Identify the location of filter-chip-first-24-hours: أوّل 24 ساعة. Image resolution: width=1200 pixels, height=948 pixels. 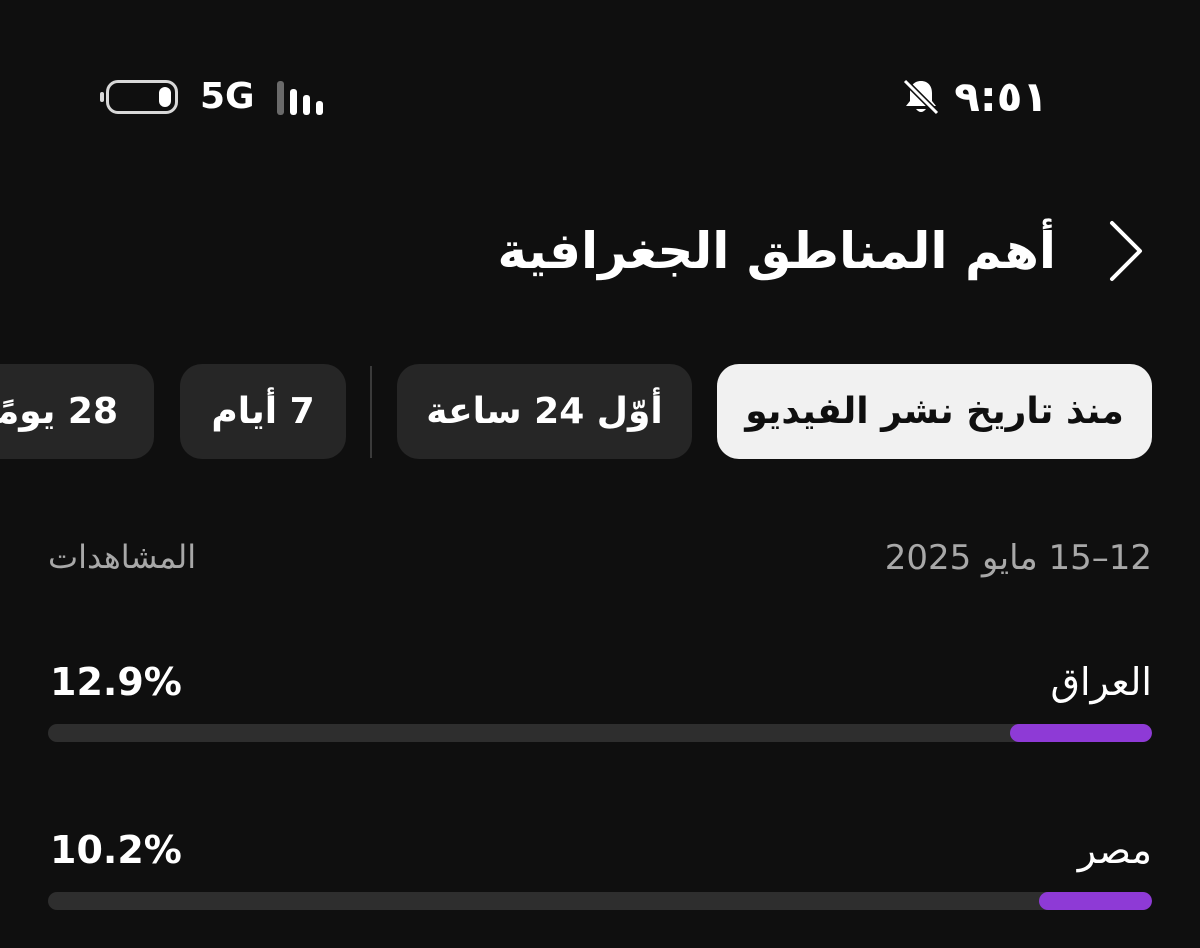
(544, 411).